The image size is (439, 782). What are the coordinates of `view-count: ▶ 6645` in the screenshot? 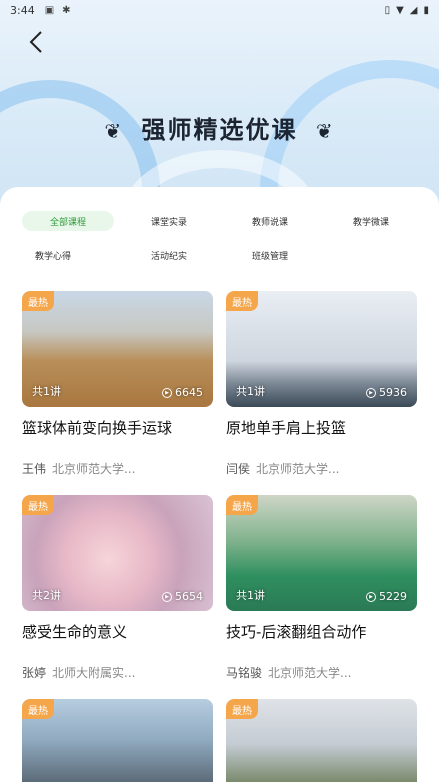 It's located at (182, 392).